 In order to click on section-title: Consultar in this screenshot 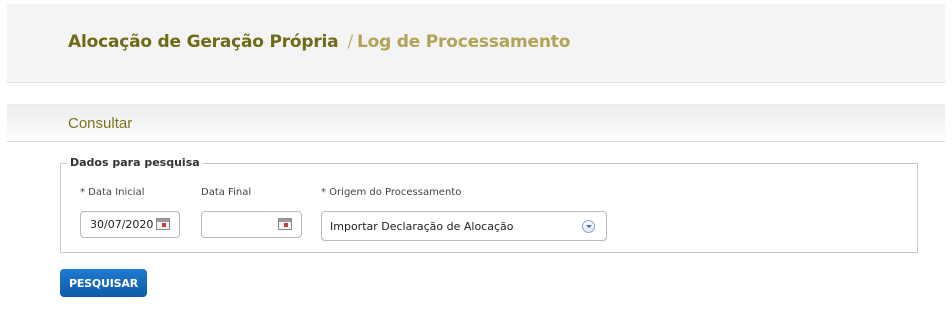, I will do `click(100, 123)`.